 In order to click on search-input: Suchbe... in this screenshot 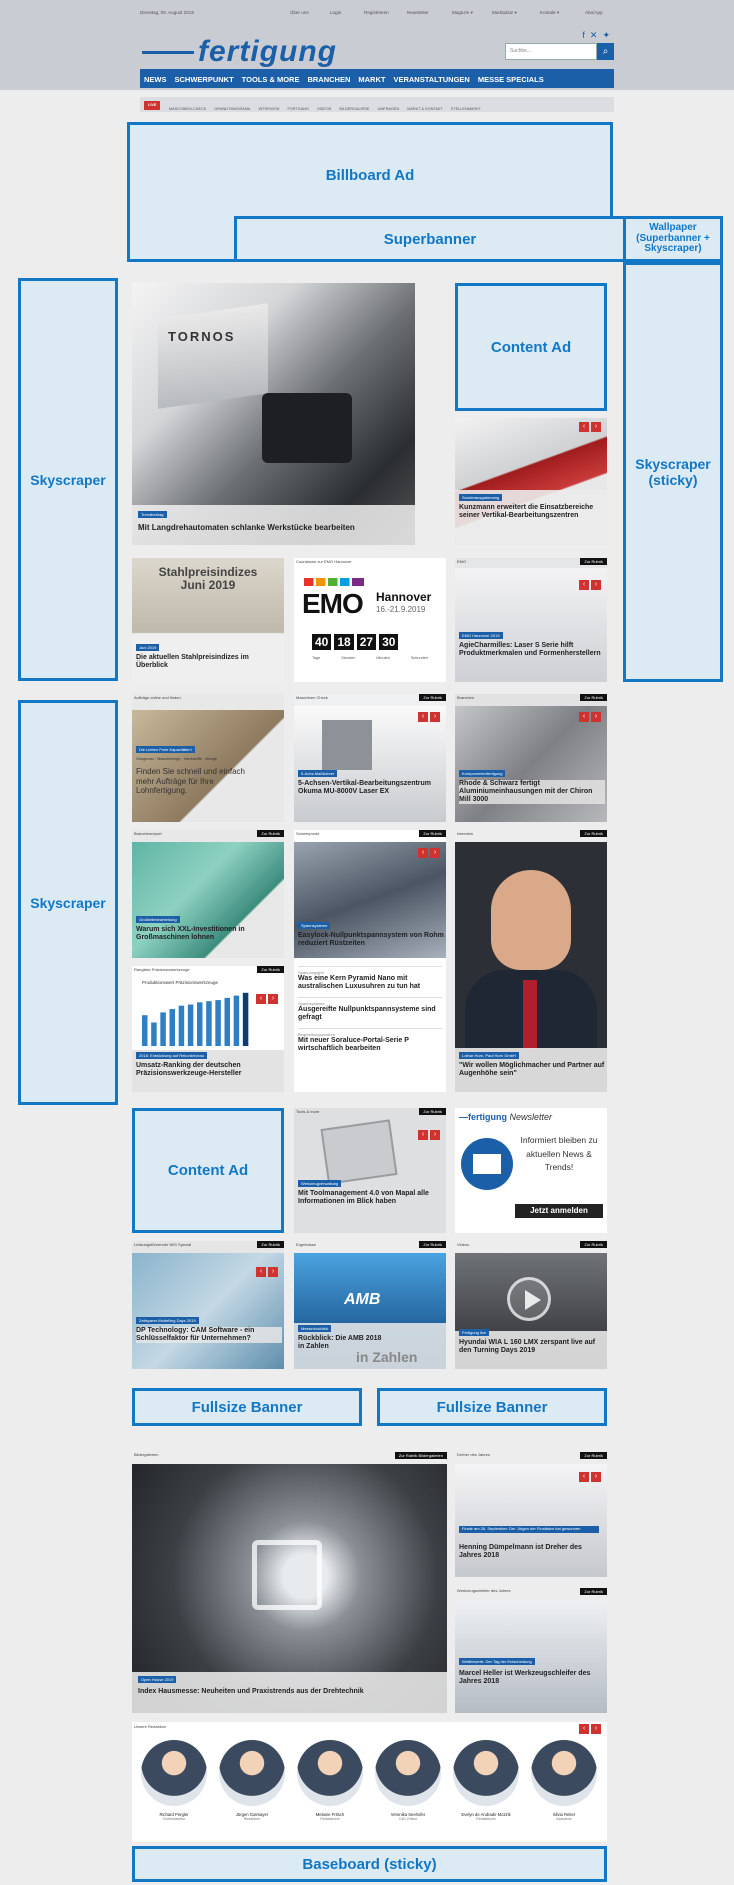, I will do `click(551, 51)`.